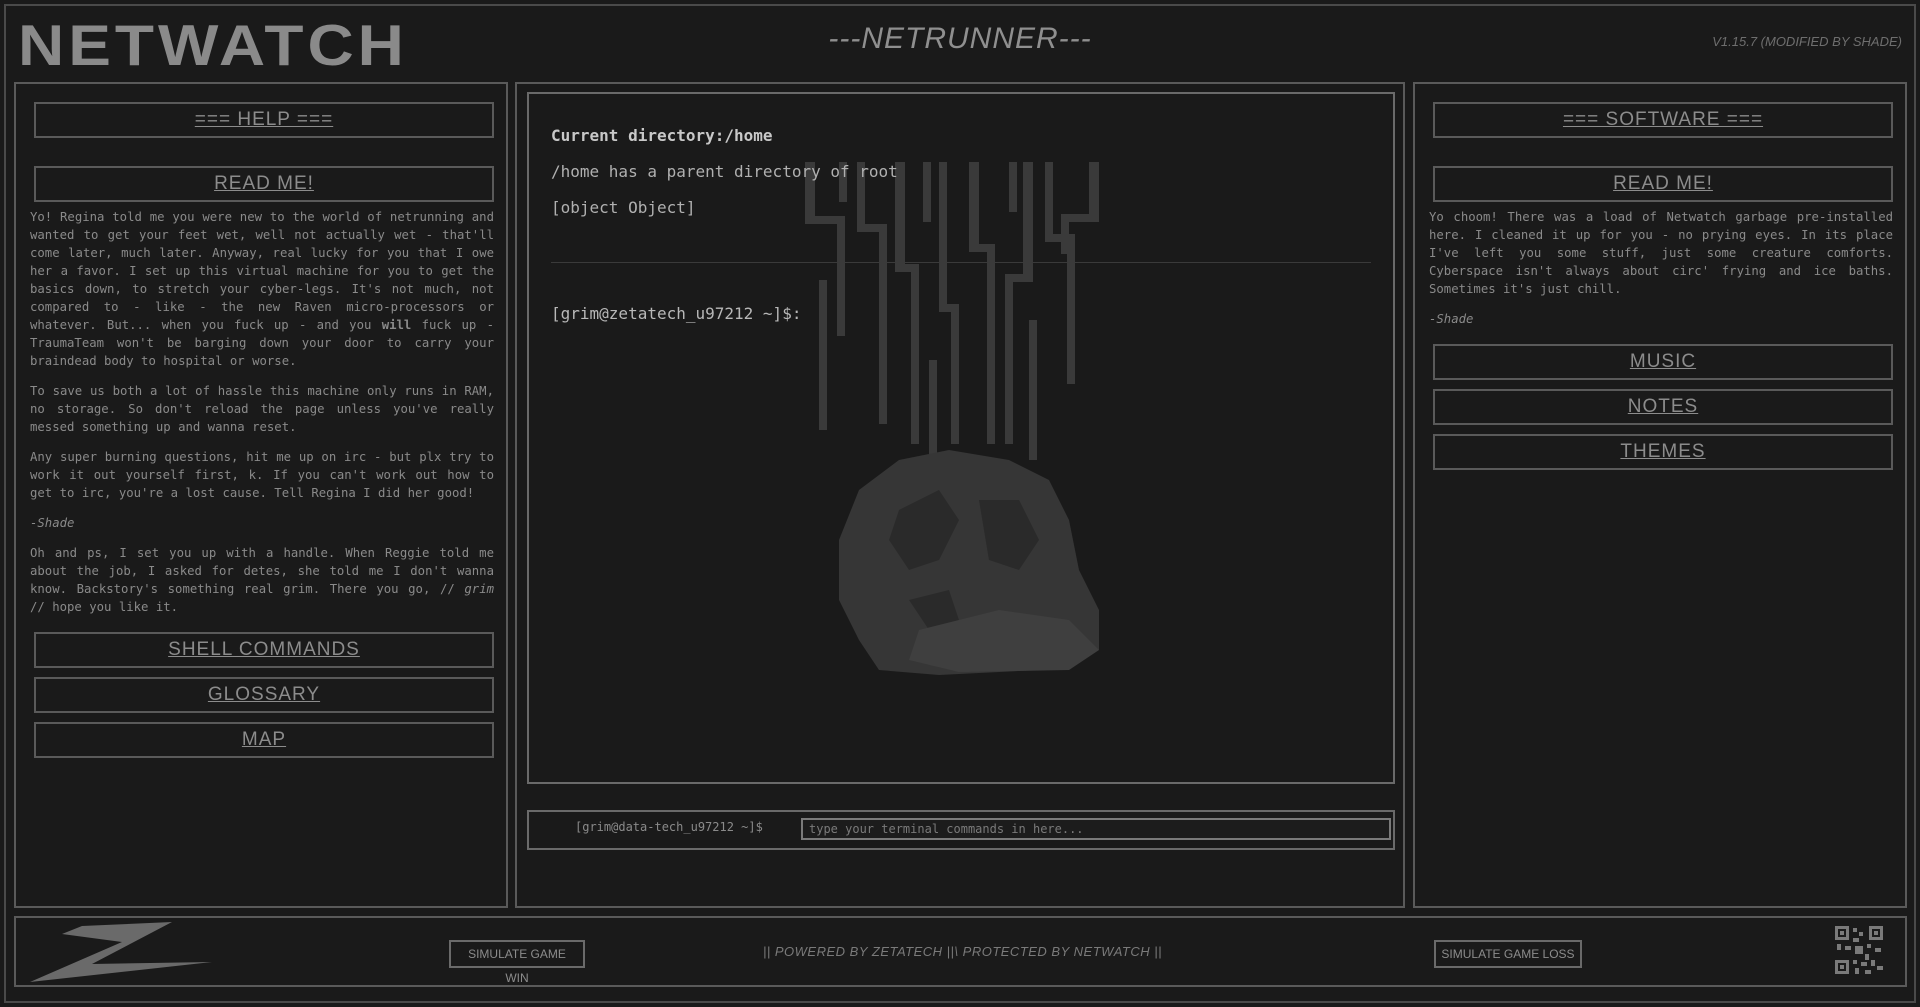 This screenshot has width=1920, height=1007. What do you see at coordinates (1451, 319) in the screenshot?
I see `software-signature: -Shade` at bounding box center [1451, 319].